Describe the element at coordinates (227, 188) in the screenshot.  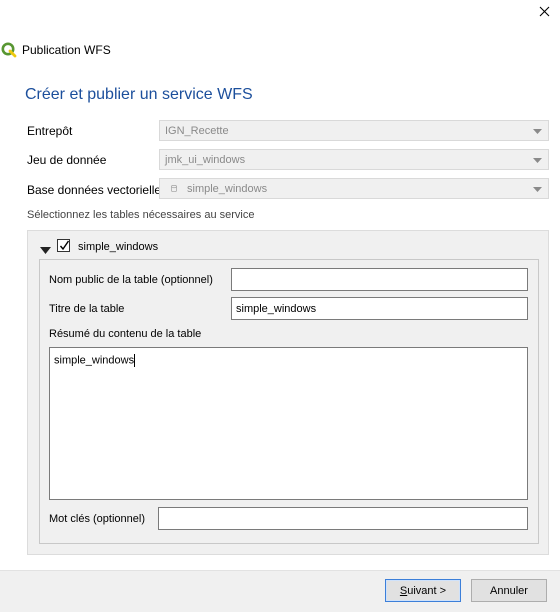
I see `base-value: simple_windows` at that location.